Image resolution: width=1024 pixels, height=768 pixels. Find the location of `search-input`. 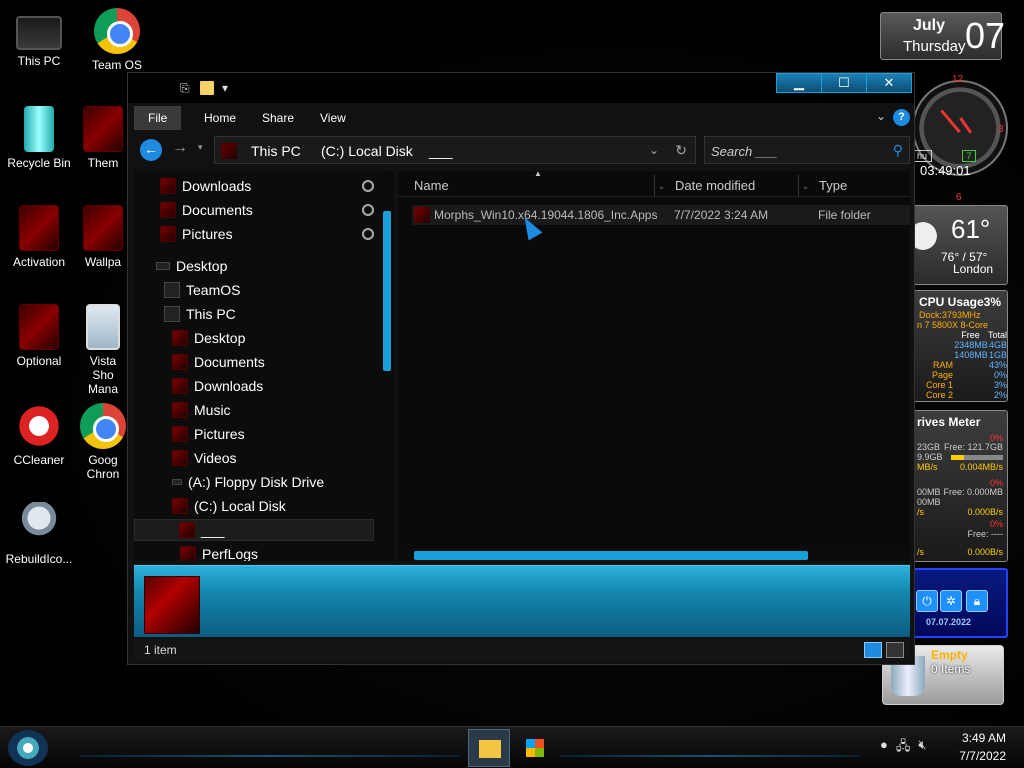

search-input is located at coordinates (796, 151).